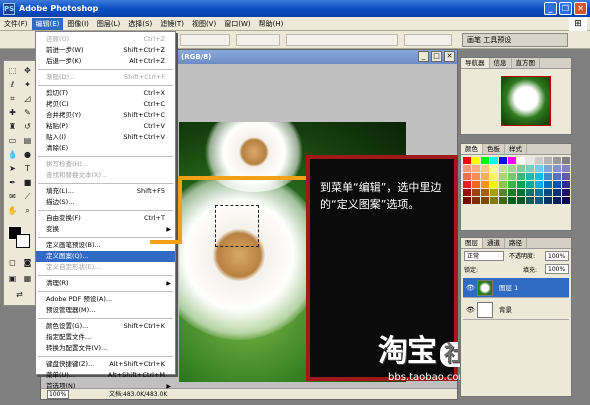 This screenshot has height=405, width=590. I want to click on edit-menu-item: 自由变换(F) Ctrl+T, so click(105, 218).